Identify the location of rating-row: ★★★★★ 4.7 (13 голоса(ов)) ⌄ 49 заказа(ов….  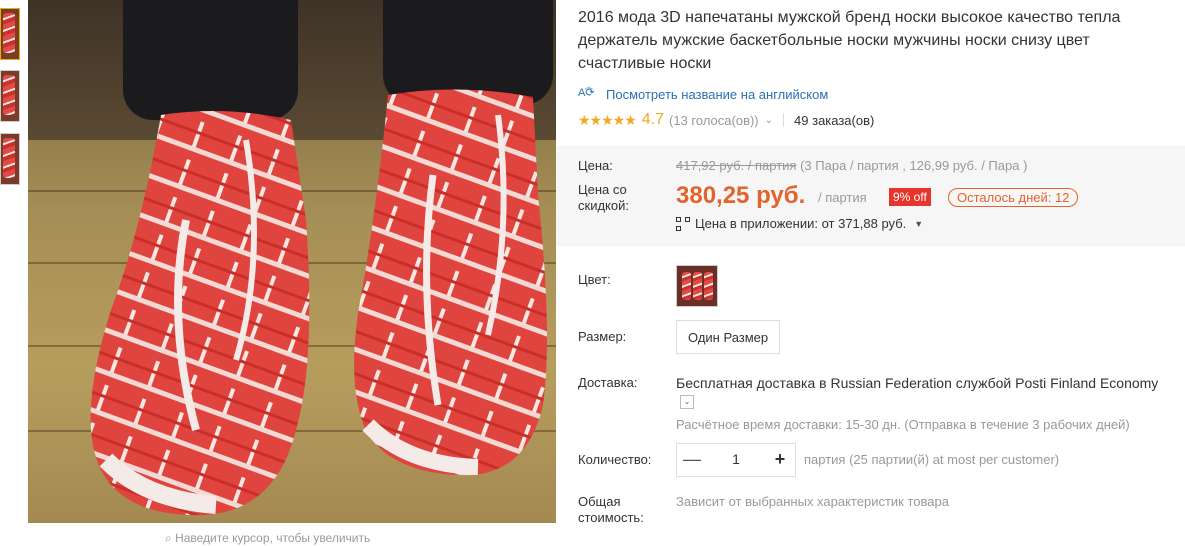
(726, 120).